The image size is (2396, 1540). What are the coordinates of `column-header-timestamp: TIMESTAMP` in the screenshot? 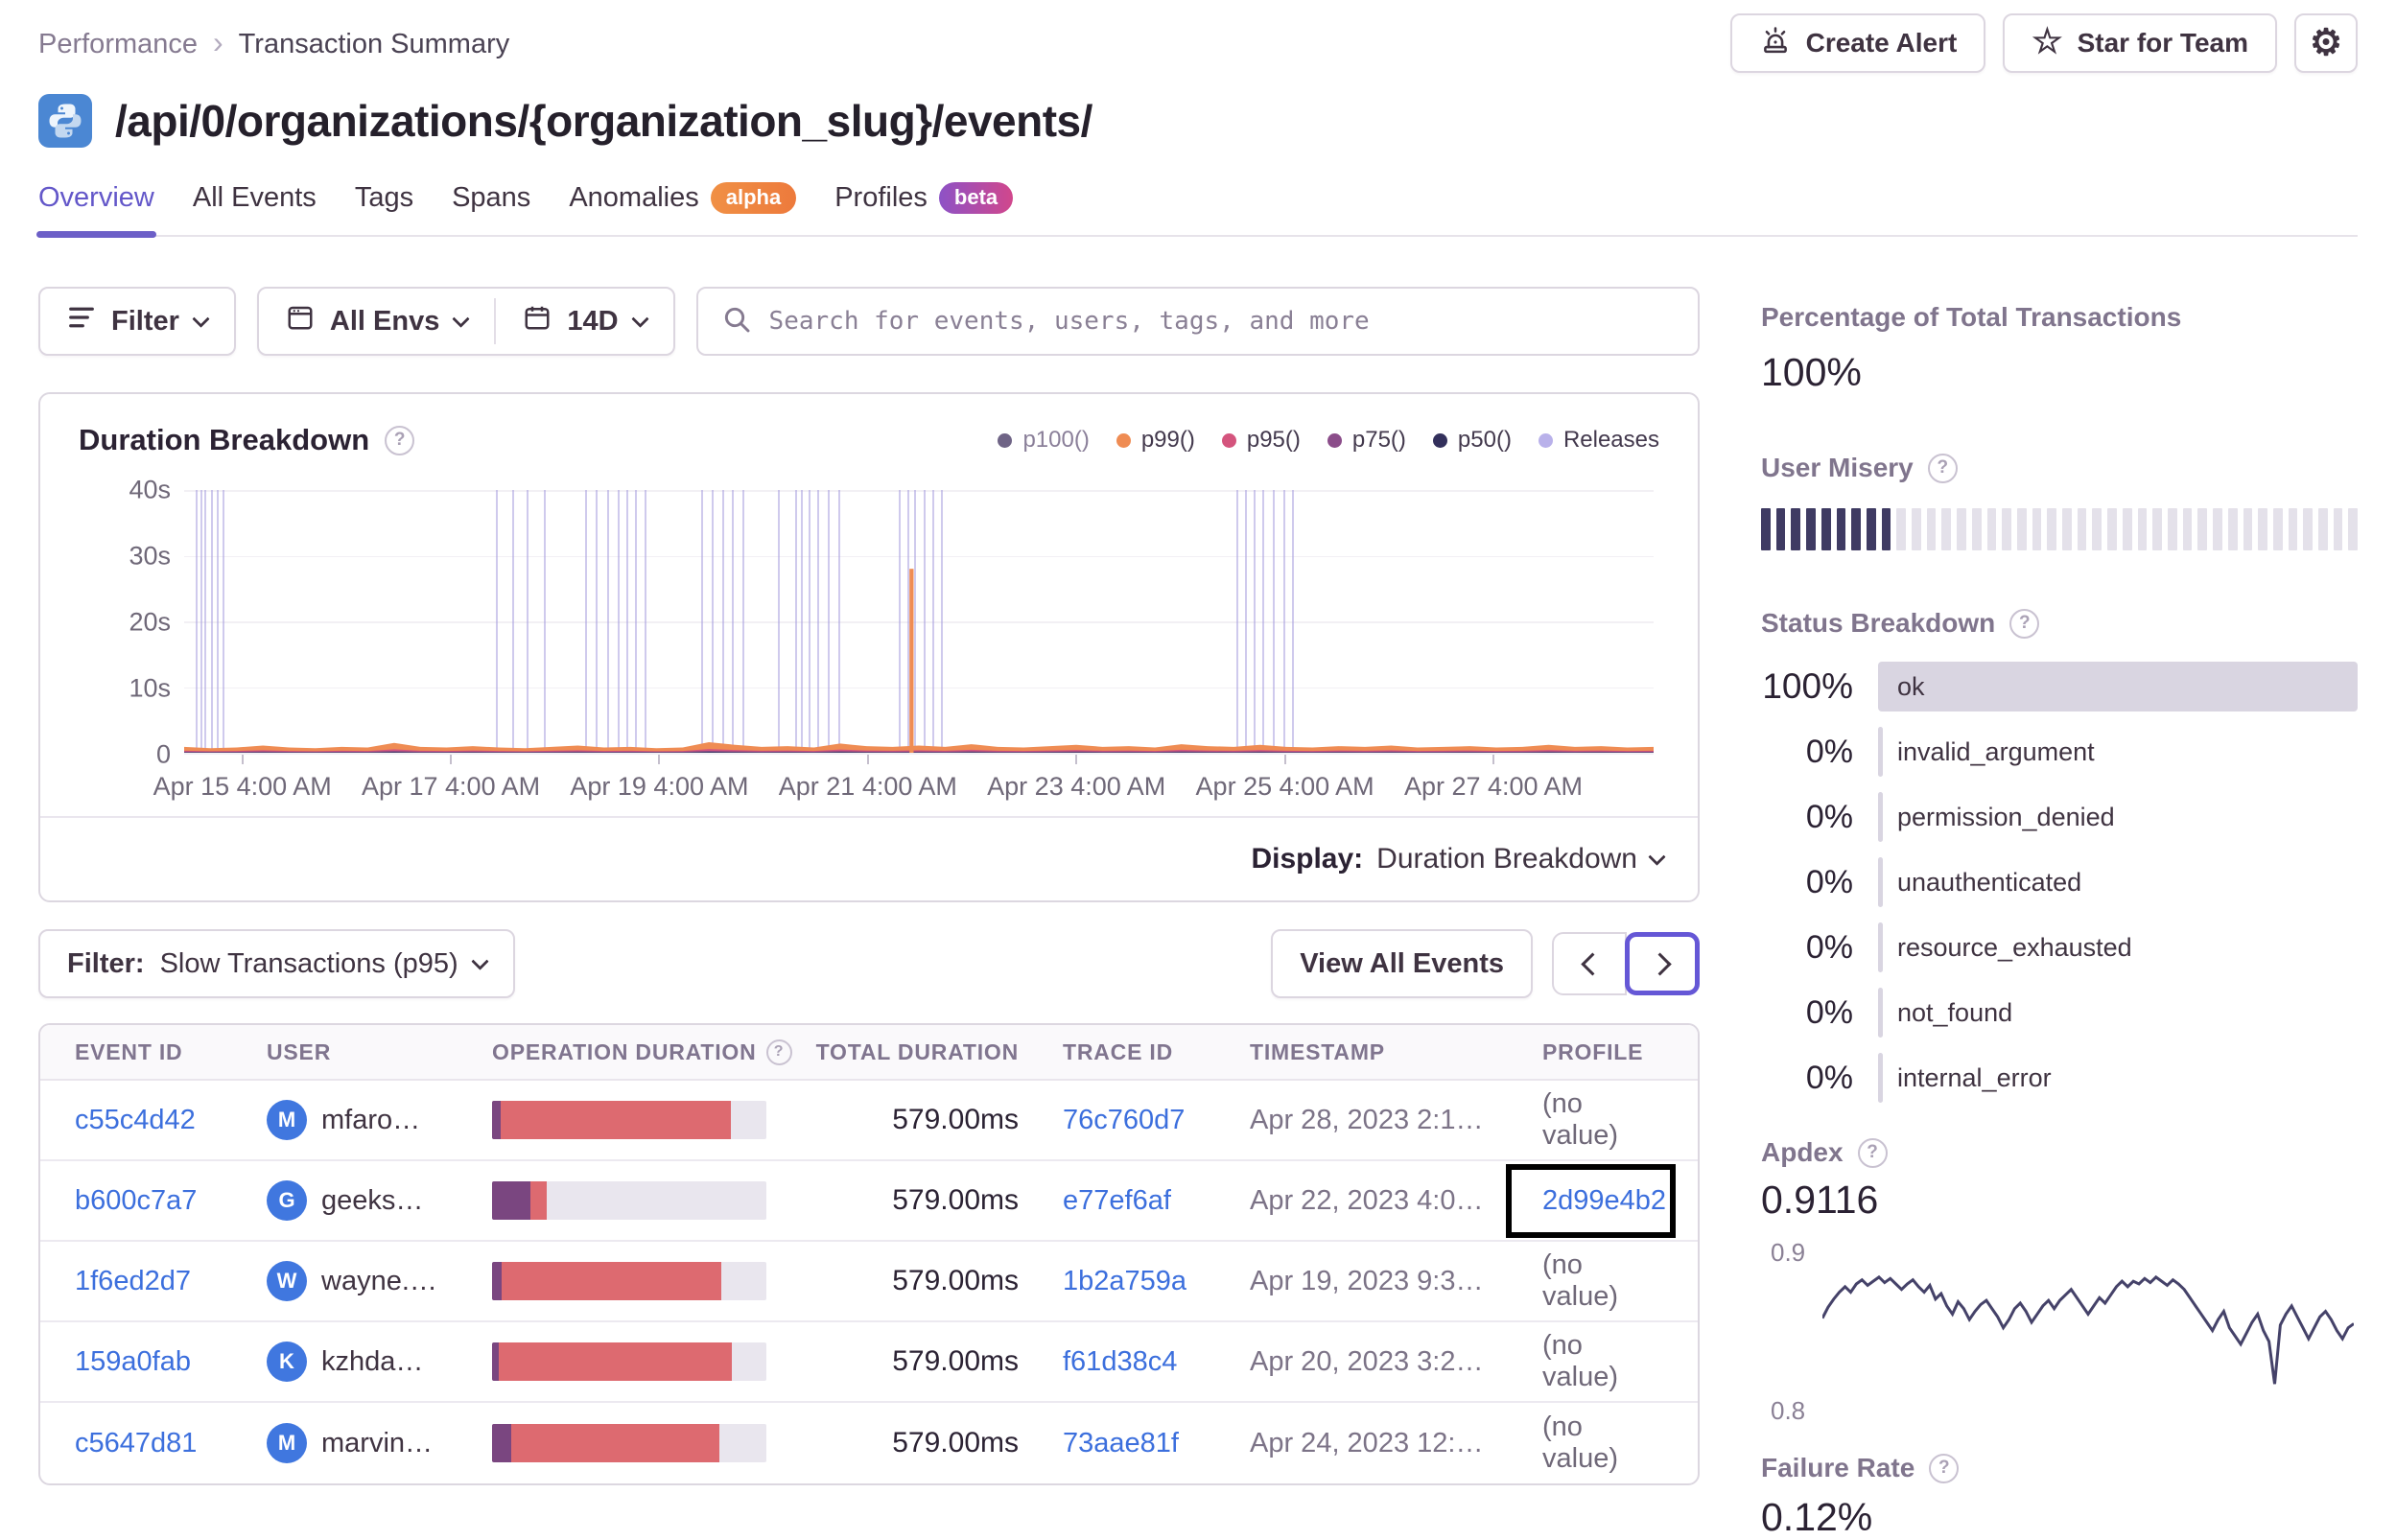 It's located at (1396, 1052).